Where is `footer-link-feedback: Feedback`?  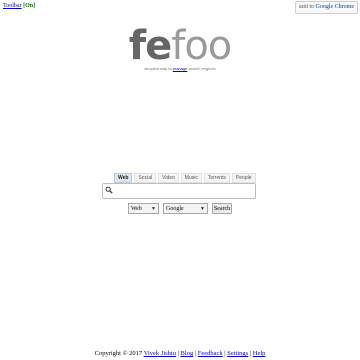
footer-link-feedback: Feedback is located at coordinates (210, 353).